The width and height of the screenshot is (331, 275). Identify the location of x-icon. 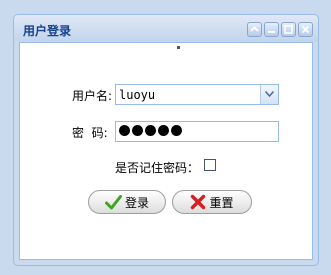
(198, 202).